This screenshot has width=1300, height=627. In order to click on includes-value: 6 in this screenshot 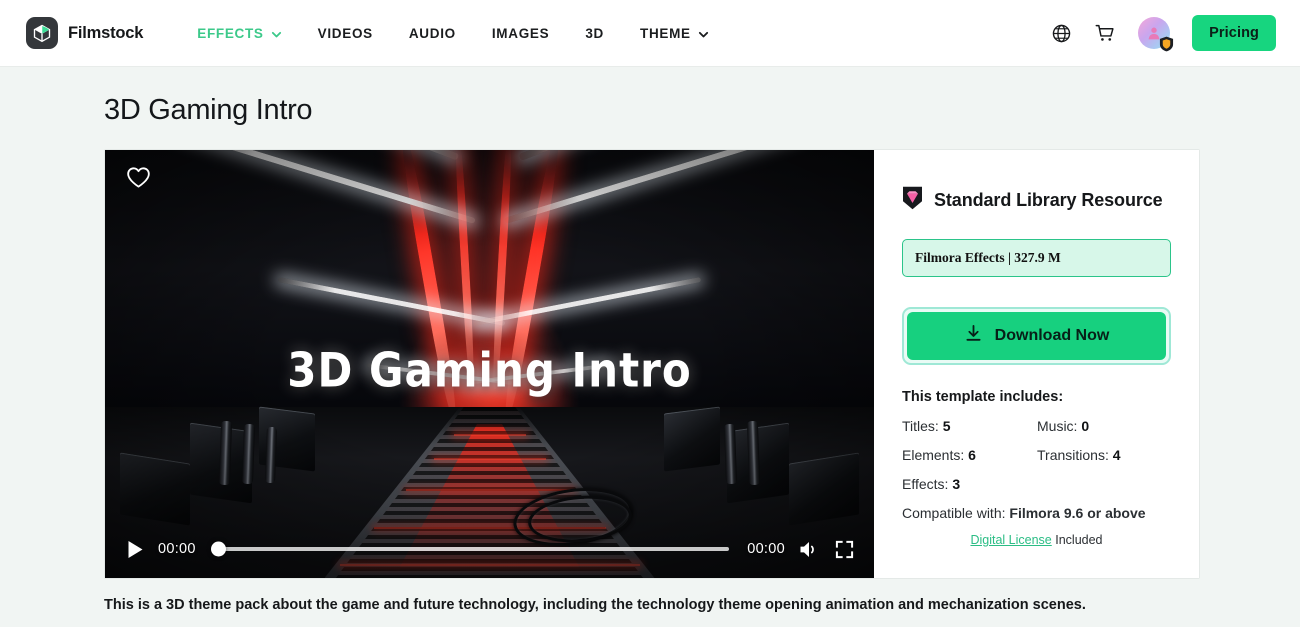, I will do `click(972, 455)`.